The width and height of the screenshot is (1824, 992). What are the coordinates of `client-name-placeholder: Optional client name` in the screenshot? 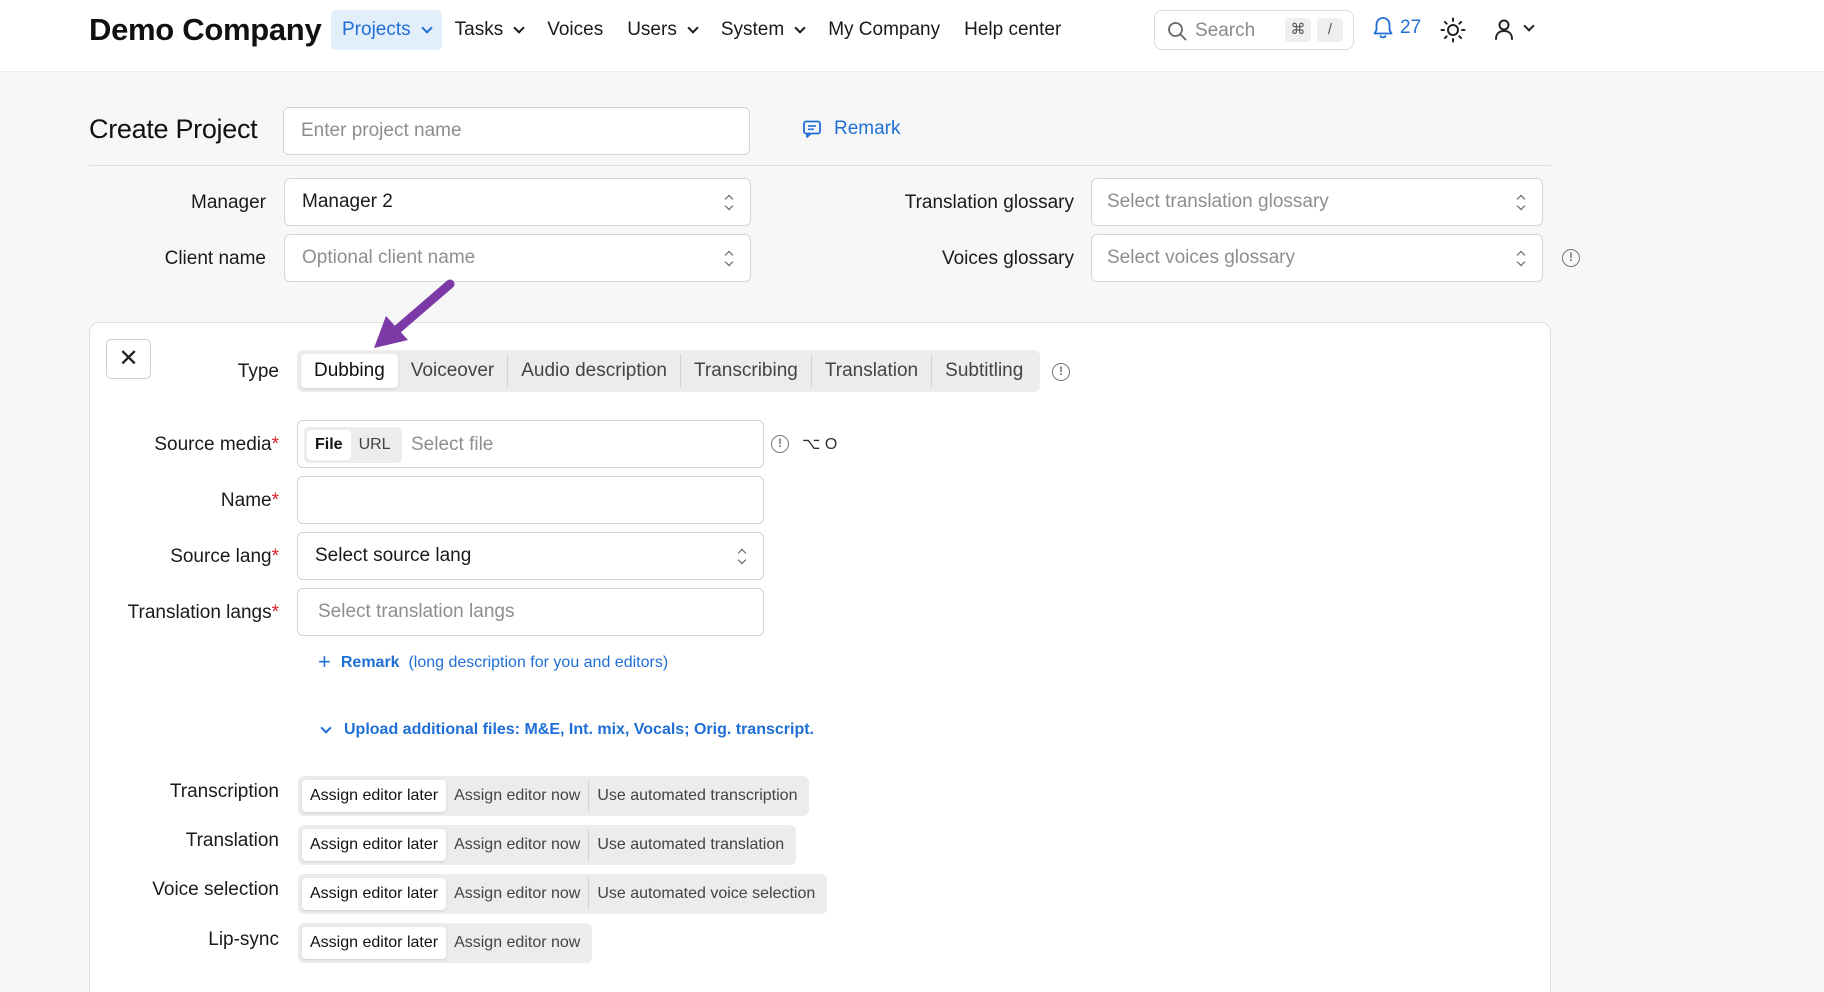 It's located at (389, 257).